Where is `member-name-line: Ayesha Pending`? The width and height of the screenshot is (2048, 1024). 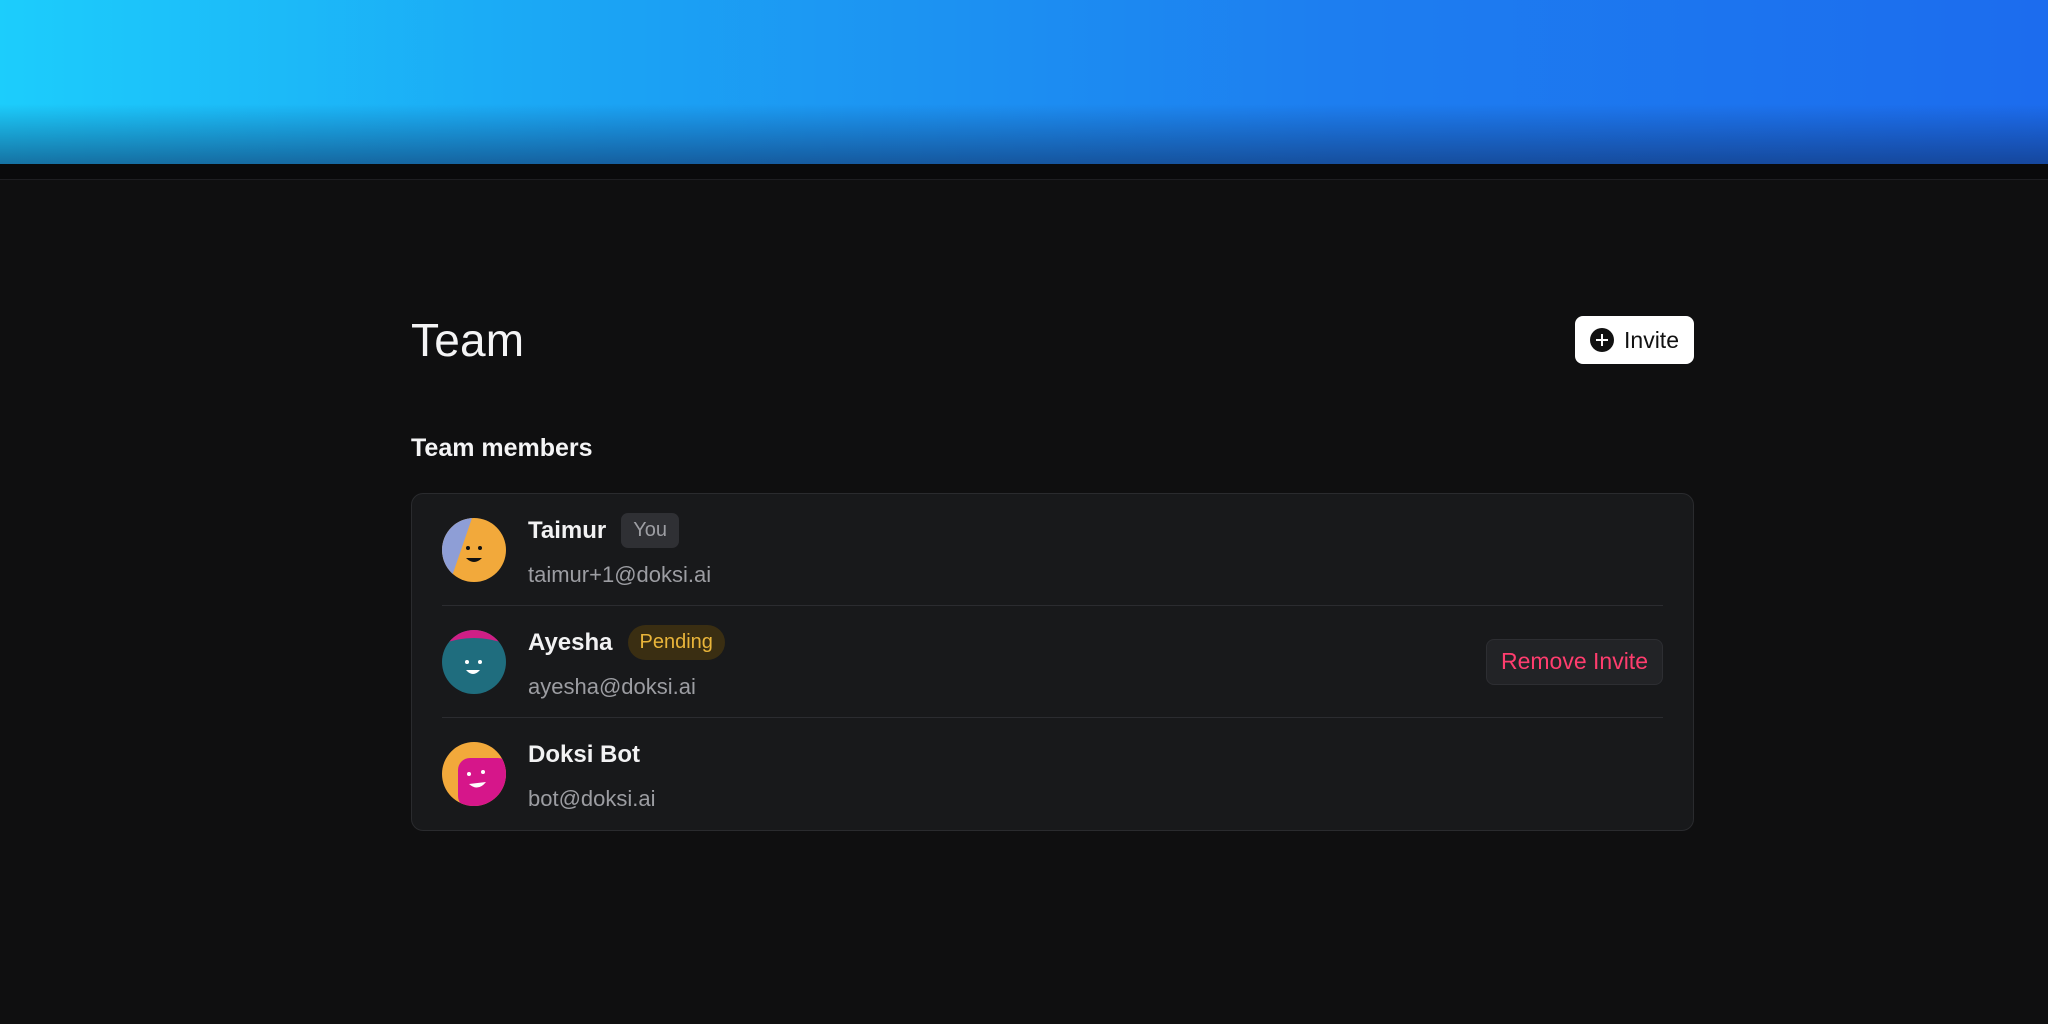
member-name-line: Ayesha Pending is located at coordinates (1007, 643).